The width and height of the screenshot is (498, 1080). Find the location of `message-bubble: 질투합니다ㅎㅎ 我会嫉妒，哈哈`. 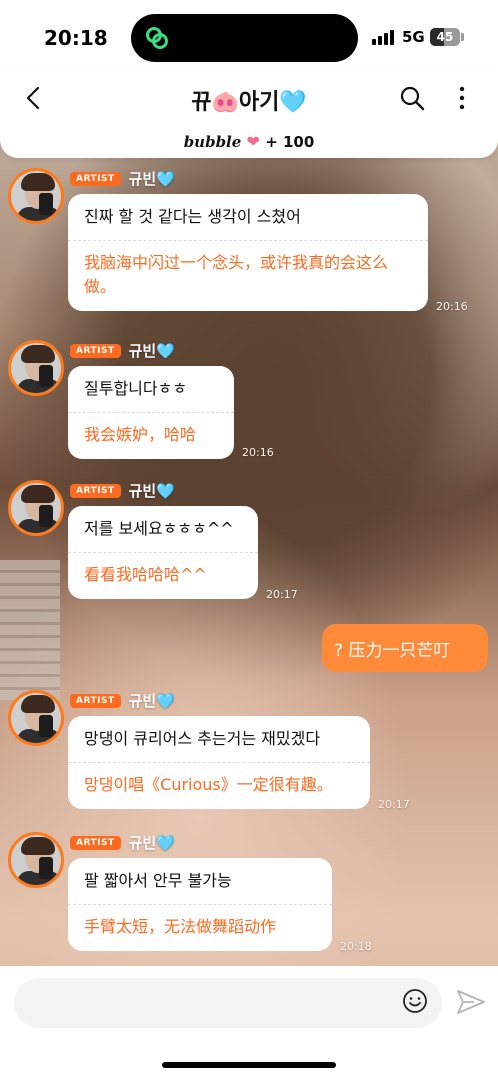

message-bubble: 질투합니다ㅎㅎ 我会嫉妒，哈哈 is located at coordinates (151, 412).